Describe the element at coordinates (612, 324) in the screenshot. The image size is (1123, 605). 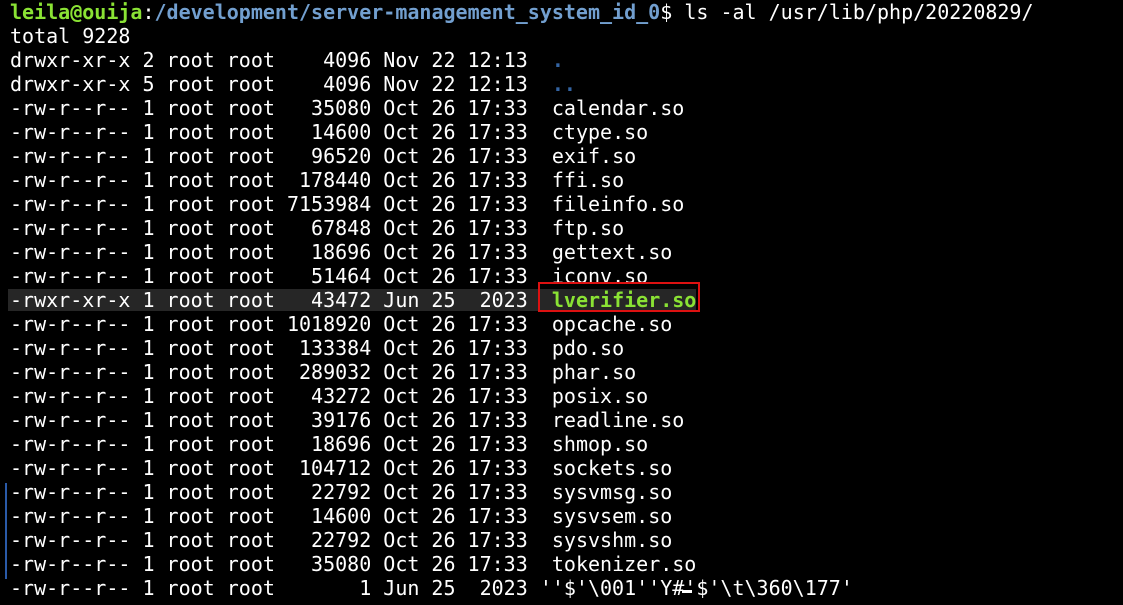
I see `file-name: opcache.so` at that location.